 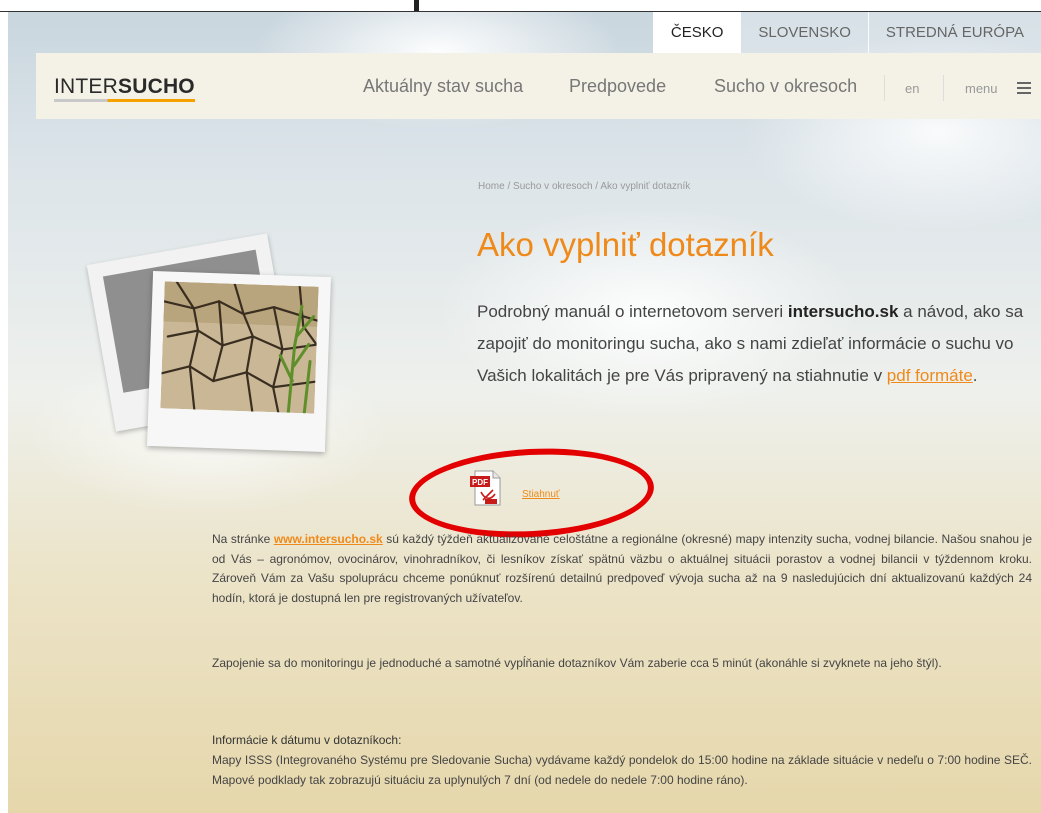 I want to click on logo-part-inter: INTER, so click(x=86, y=86).